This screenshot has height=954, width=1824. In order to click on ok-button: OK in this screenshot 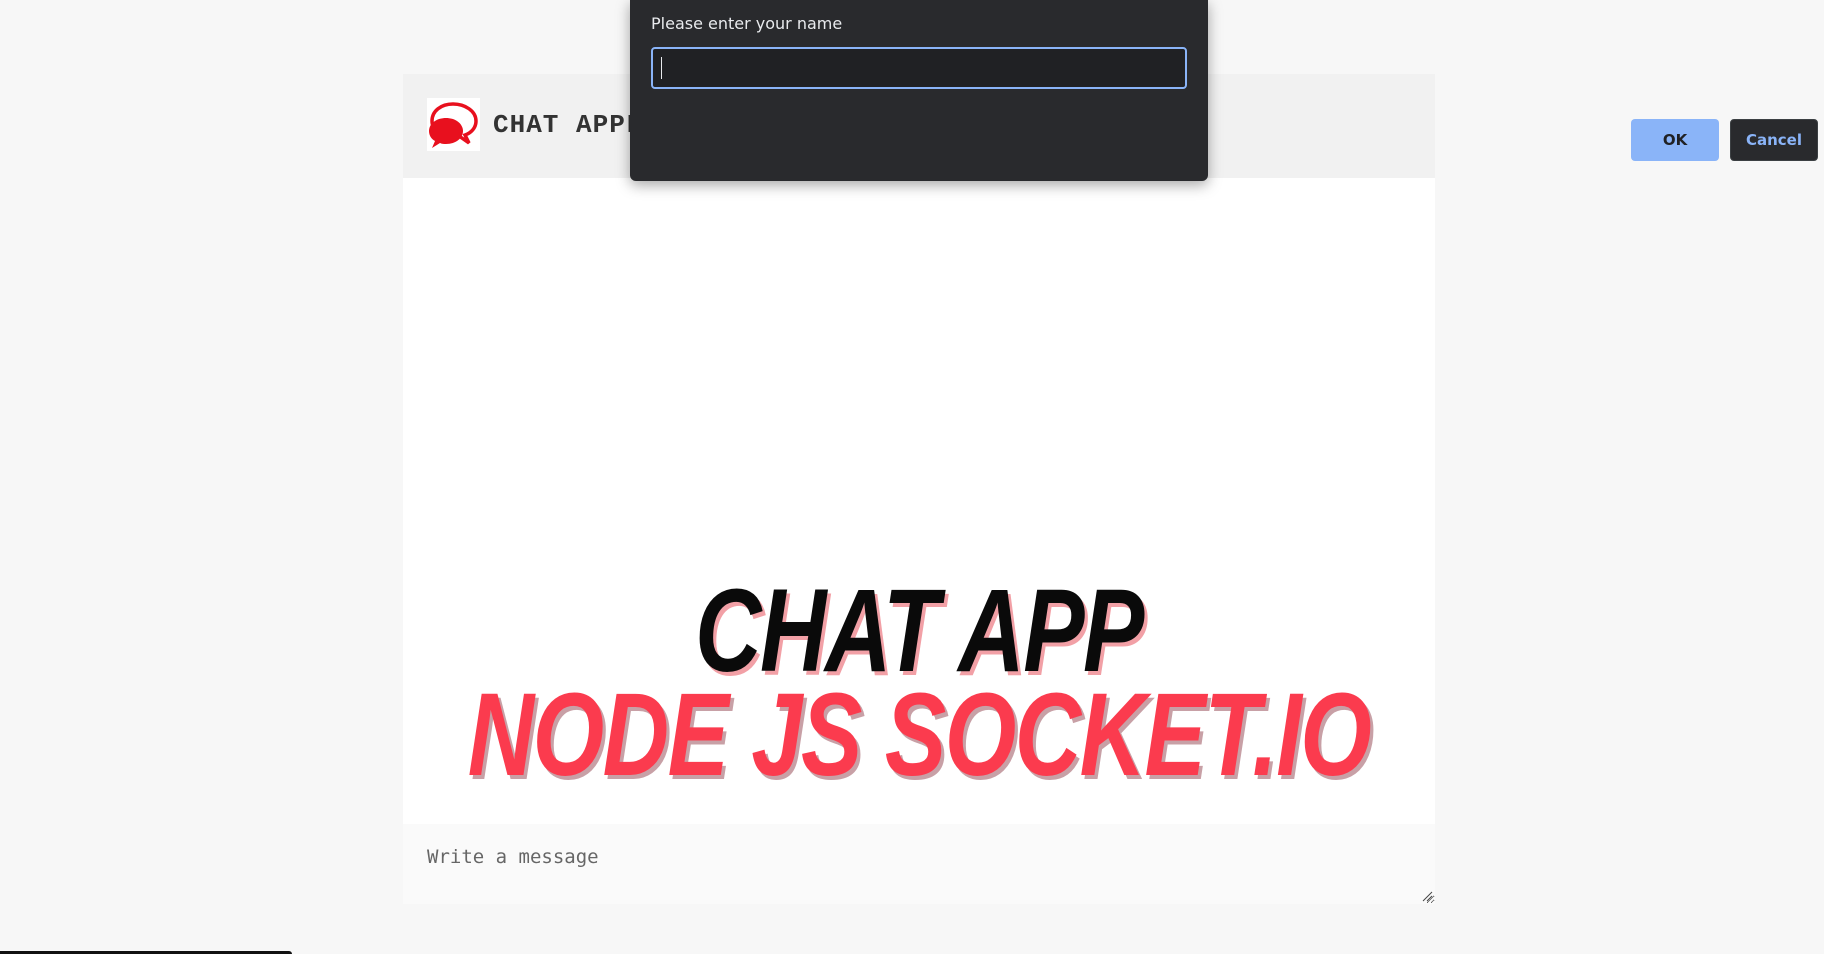, I will do `click(1675, 140)`.